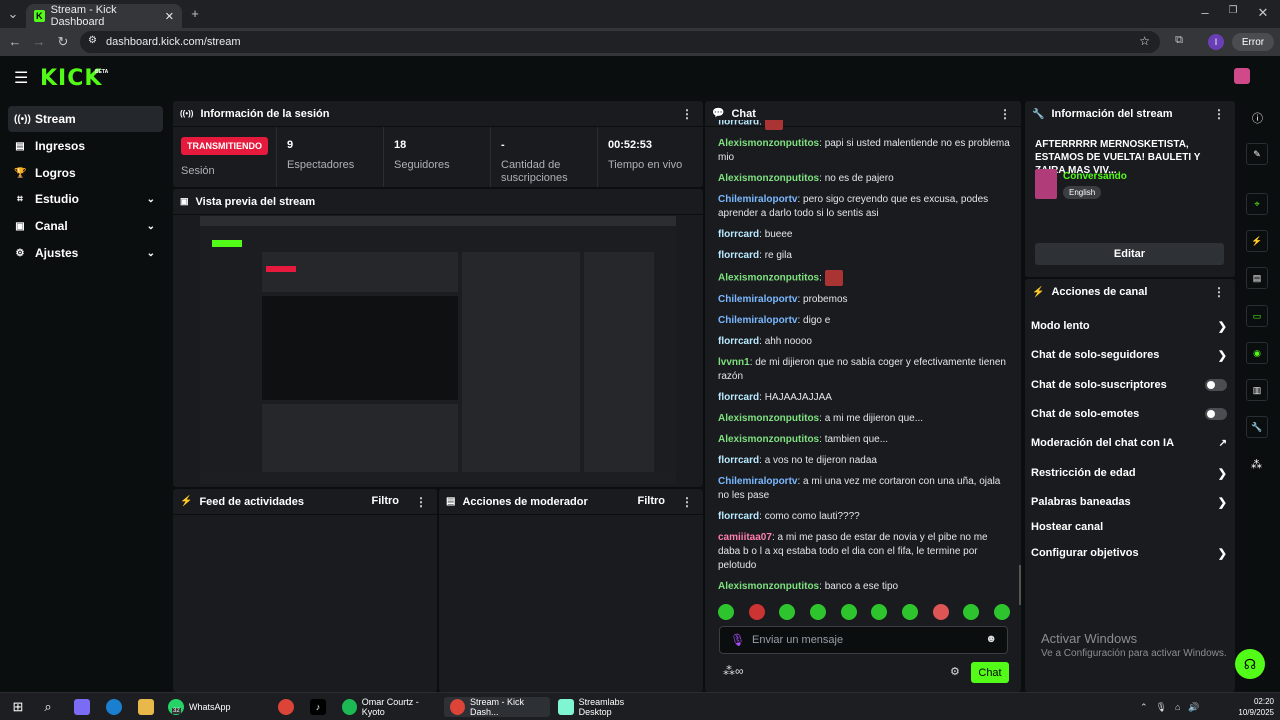 The image size is (1280, 720). Describe the element at coordinates (1129, 553) in the screenshot. I see `set-goals-action: Configurar objetivos ❯` at that location.